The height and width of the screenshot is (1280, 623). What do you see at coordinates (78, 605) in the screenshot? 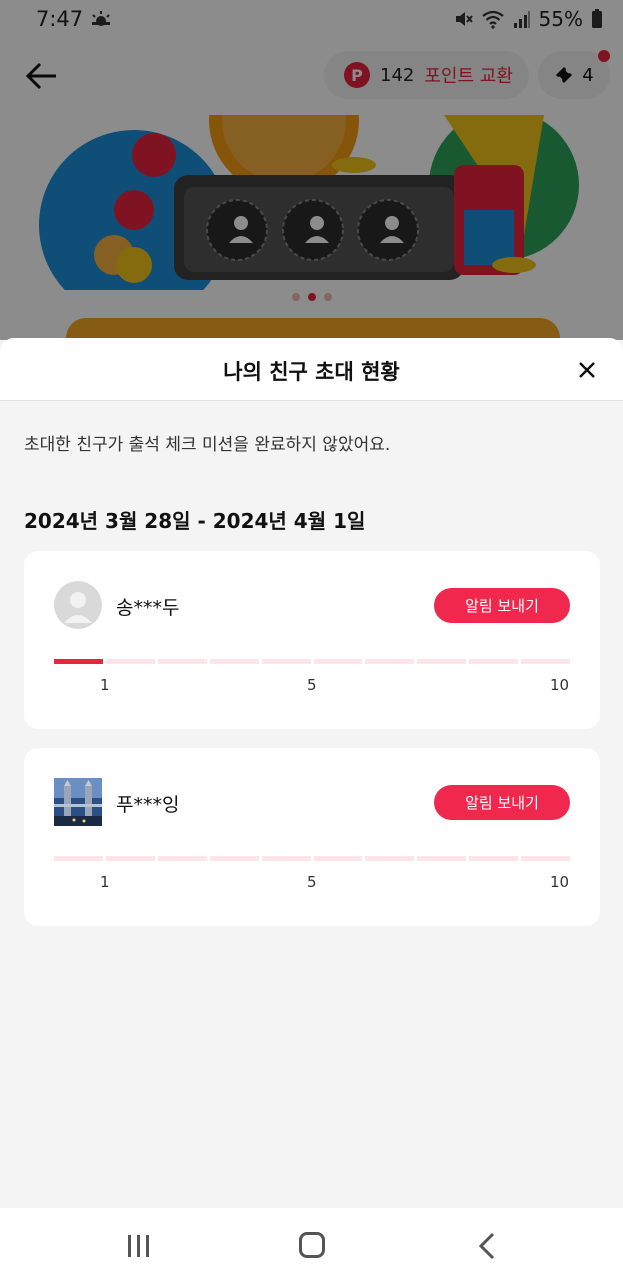
I see `default-avatar-icon` at bounding box center [78, 605].